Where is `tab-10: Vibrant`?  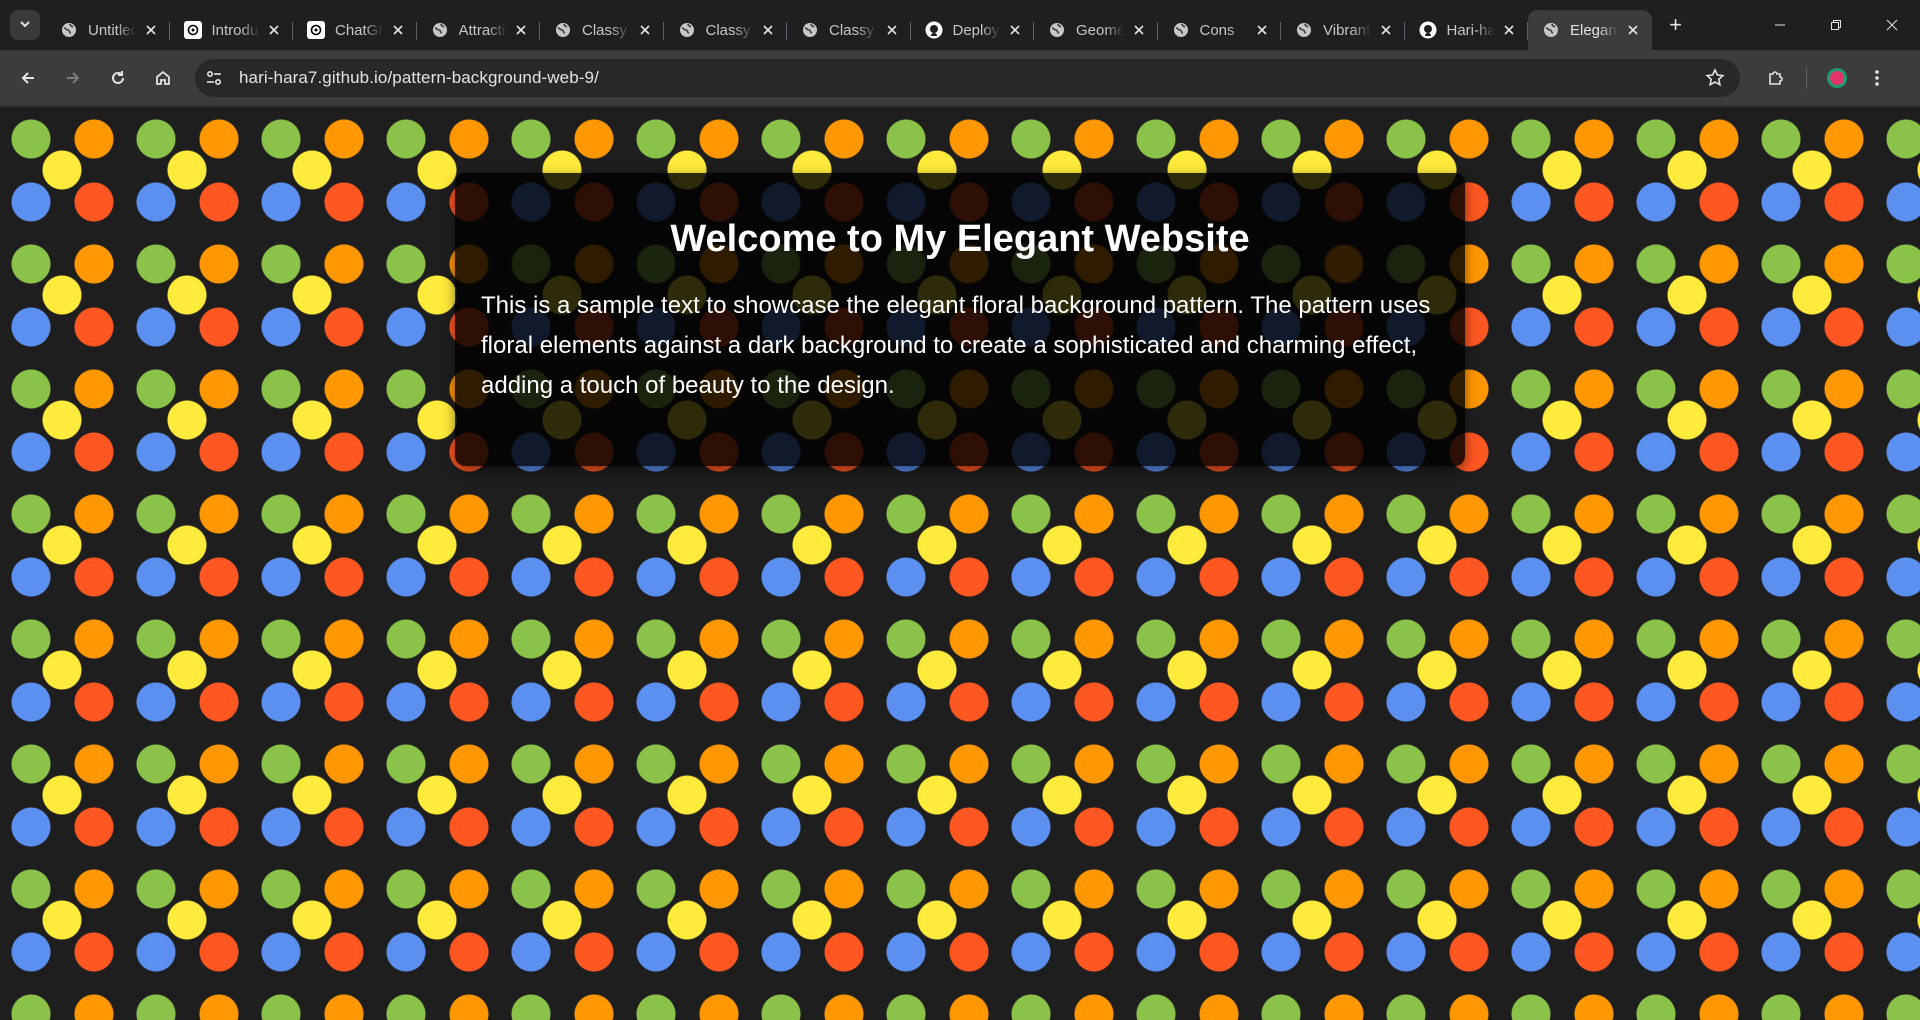 tab-10: Vibrant is located at coordinates (1343, 30).